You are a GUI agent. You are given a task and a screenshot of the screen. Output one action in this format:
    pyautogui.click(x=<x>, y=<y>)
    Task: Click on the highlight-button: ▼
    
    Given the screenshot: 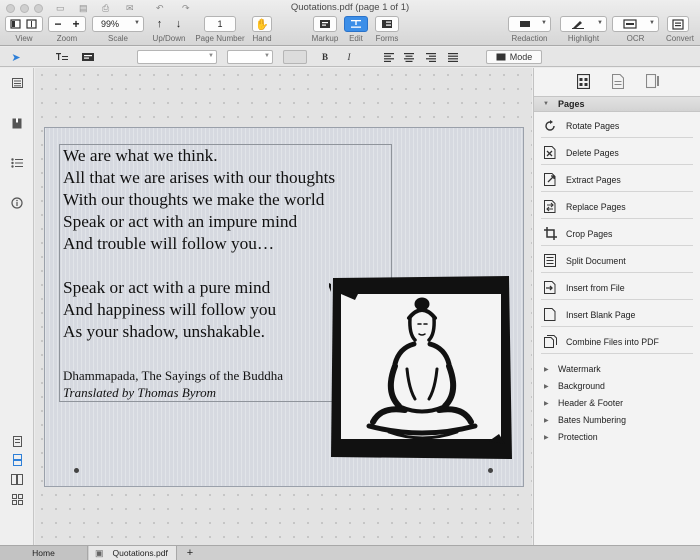 What is the action you would take?
    pyautogui.click(x=583, y=24)
    